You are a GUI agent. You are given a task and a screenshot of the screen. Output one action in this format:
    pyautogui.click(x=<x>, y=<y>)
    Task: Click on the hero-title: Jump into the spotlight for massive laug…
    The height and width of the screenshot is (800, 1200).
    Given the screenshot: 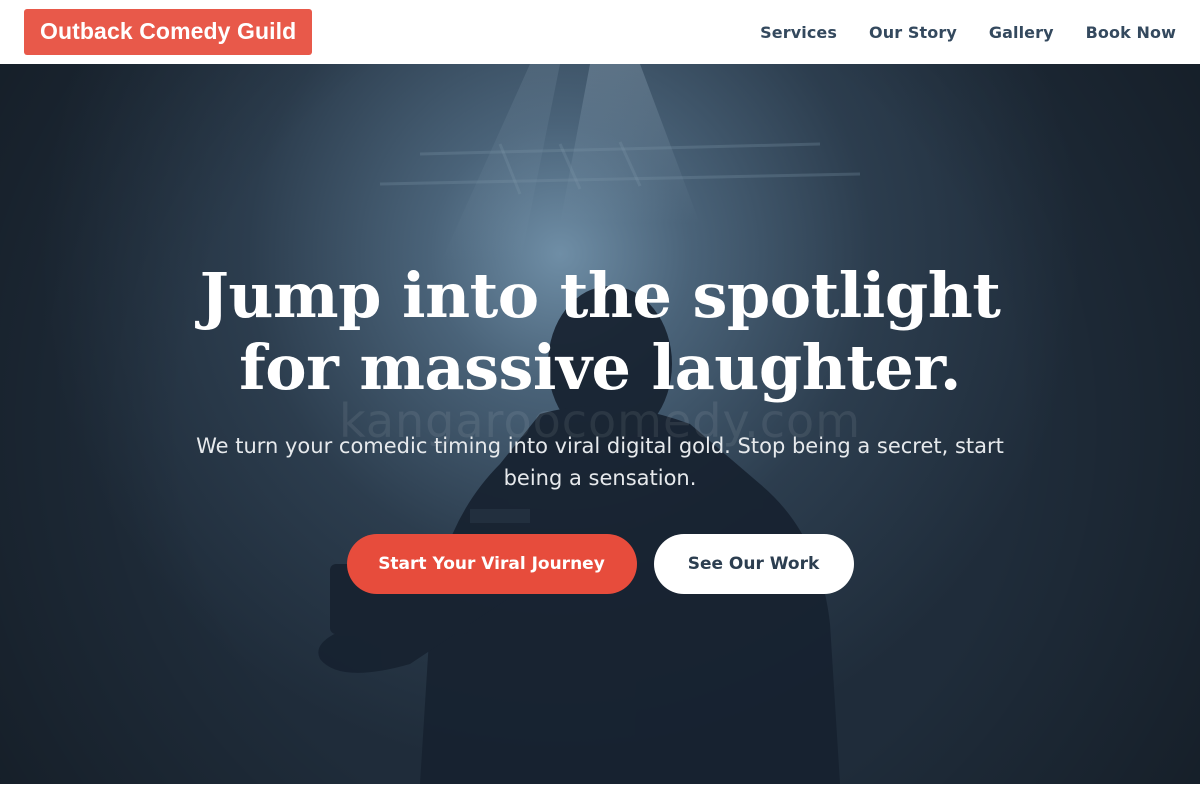 What is the action you would take?
    pyautogui.click(x=600, y=332)
    